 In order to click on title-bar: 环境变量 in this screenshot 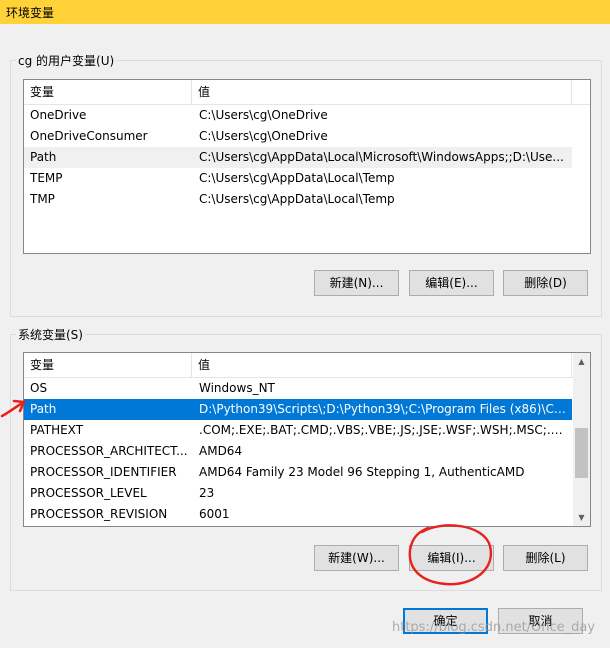, I will do `click(305, 12)`.